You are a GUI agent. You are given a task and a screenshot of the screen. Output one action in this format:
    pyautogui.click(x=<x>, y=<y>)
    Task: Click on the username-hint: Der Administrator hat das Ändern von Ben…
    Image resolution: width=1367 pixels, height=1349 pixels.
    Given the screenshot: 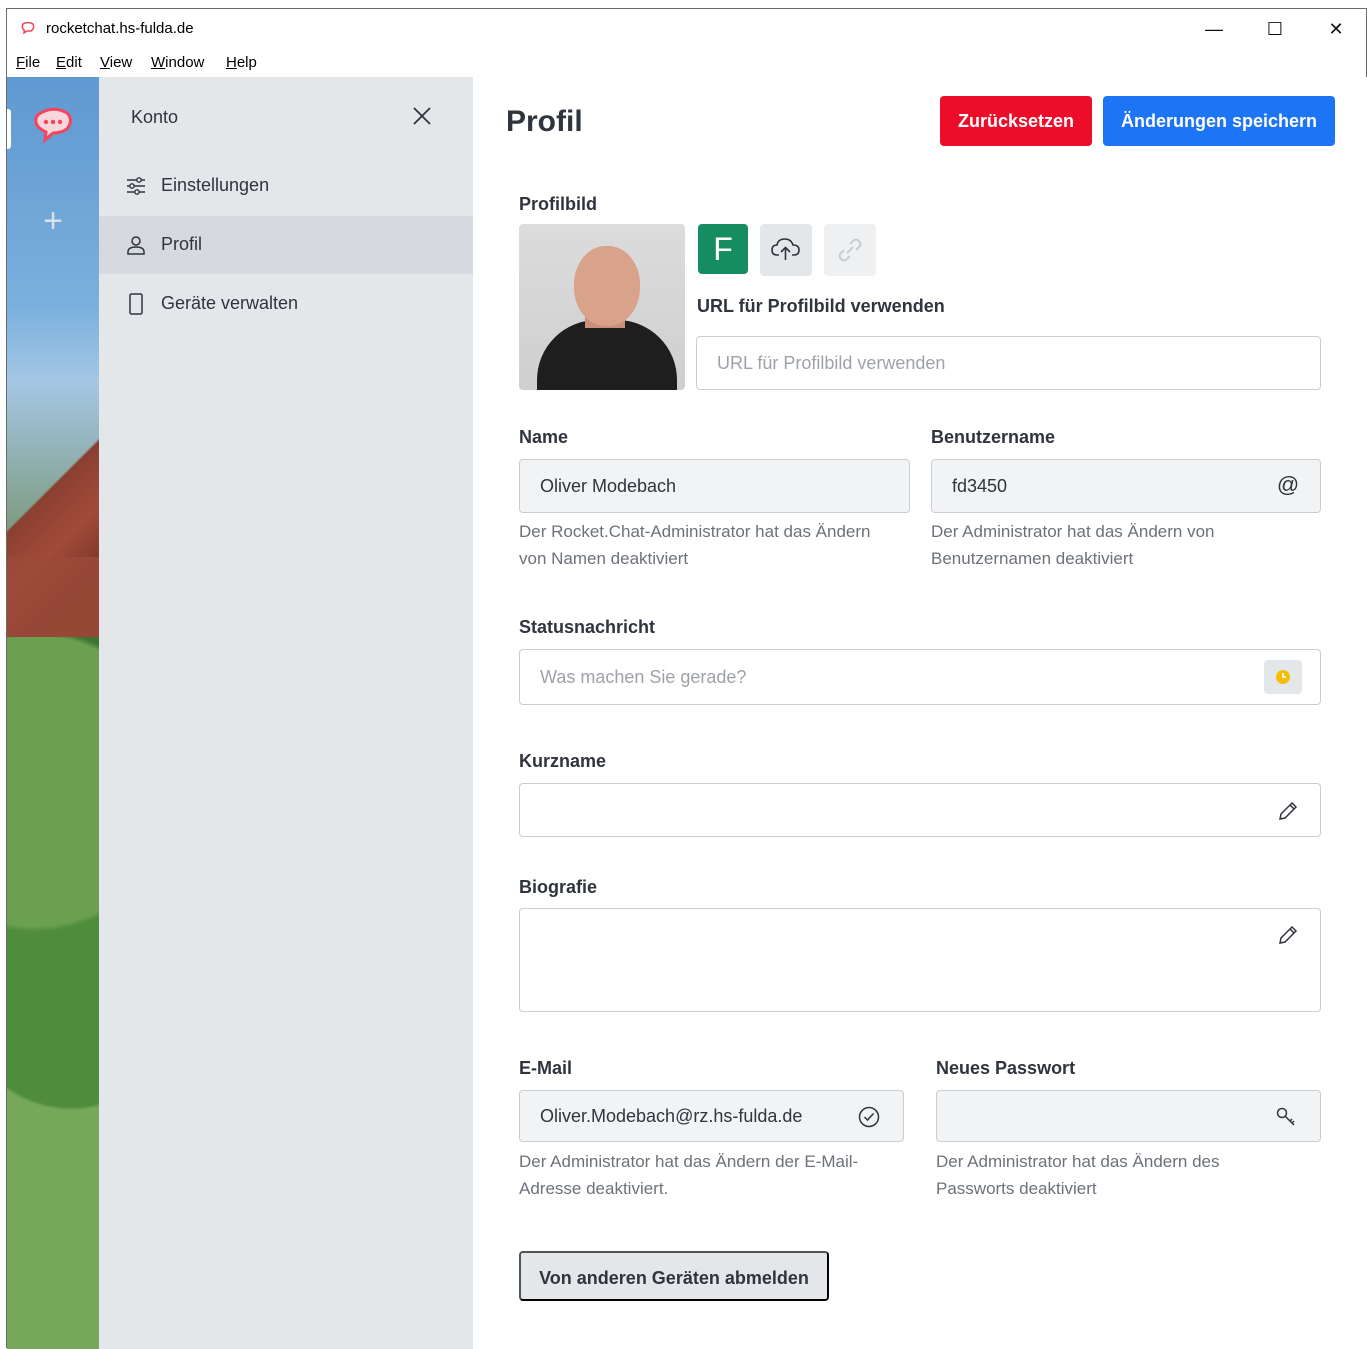 What is the action you would take?
    pyautogui.click(x=1073, y=545)
    